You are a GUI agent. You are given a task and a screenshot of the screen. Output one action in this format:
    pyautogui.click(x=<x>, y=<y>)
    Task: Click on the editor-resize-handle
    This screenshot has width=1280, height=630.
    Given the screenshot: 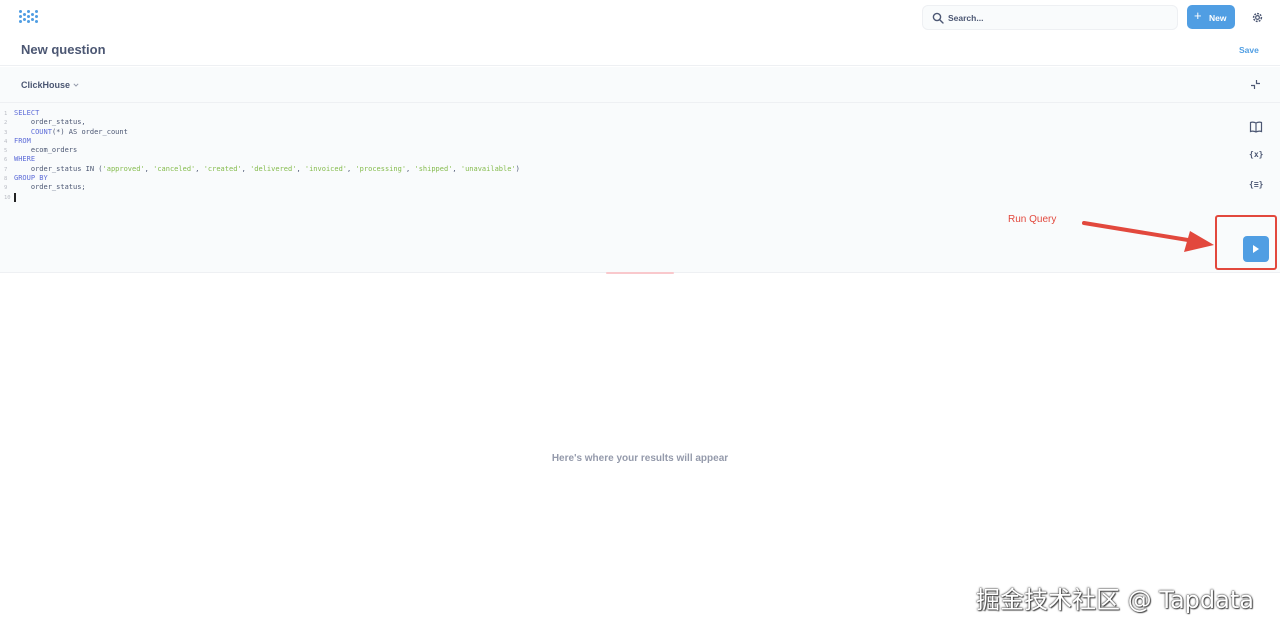 What is the action you would take?
    pyautogui.click(x=640, y=273)
    